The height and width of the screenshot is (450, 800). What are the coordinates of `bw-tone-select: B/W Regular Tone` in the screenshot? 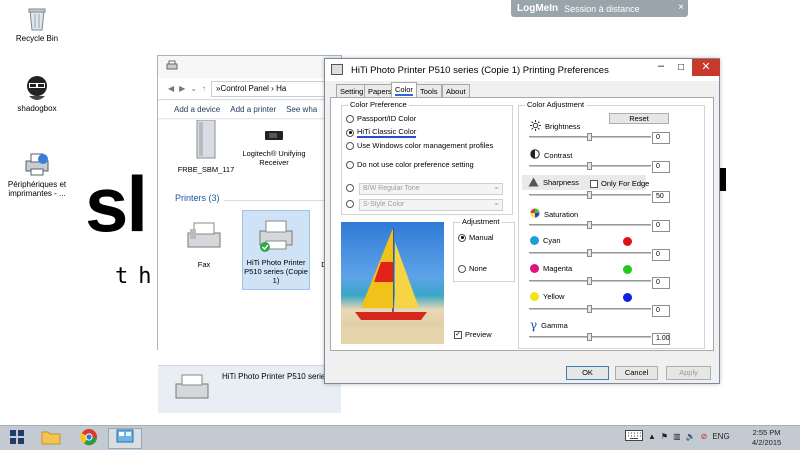 It's located at (431, 188).